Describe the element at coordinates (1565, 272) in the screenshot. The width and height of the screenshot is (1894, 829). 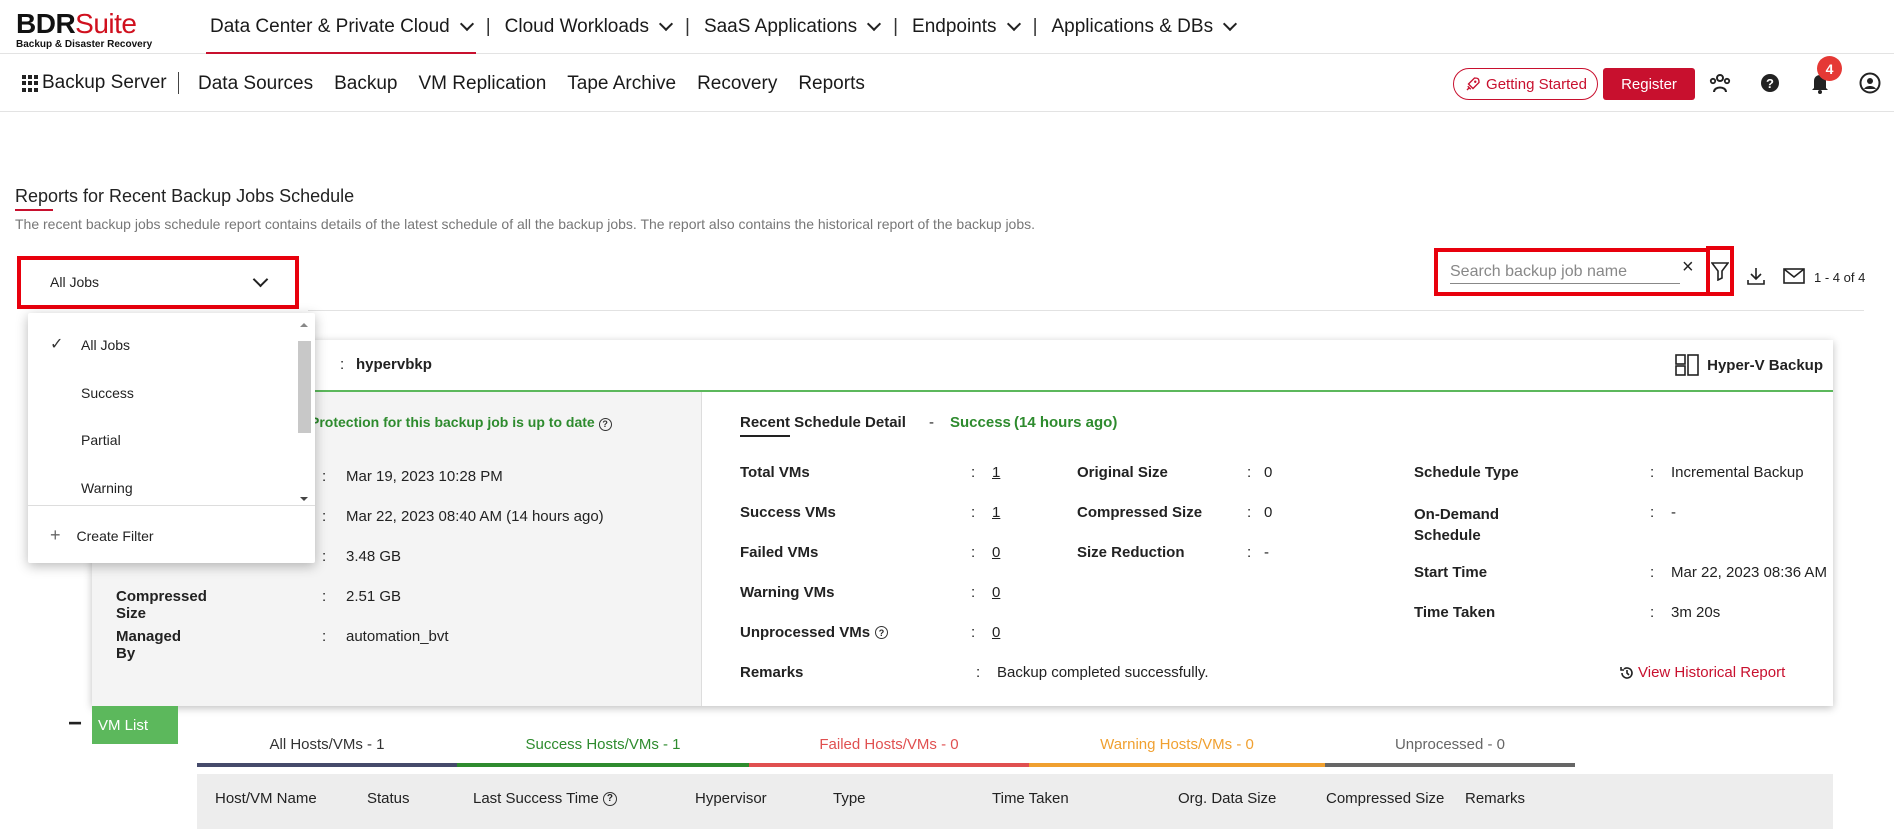
I see `search-input` at that location.